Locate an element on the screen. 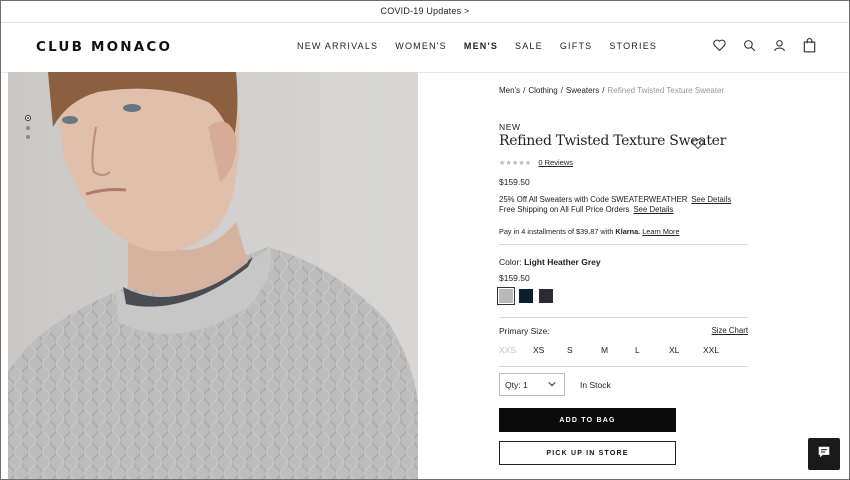  promo-see-details-link: See Details is located at coordinates (711, 199).